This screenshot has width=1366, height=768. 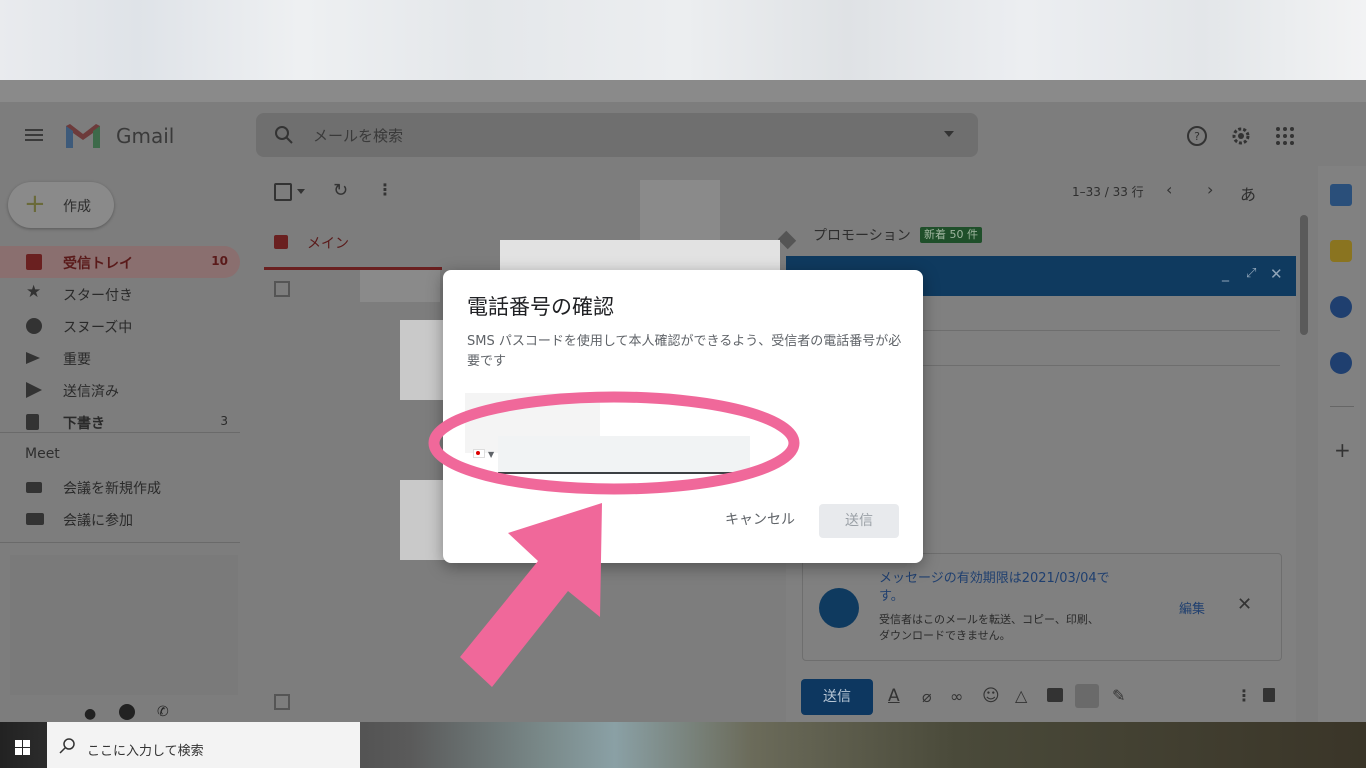 I want to click on hangouts-icon, so click(x=127, y=712).